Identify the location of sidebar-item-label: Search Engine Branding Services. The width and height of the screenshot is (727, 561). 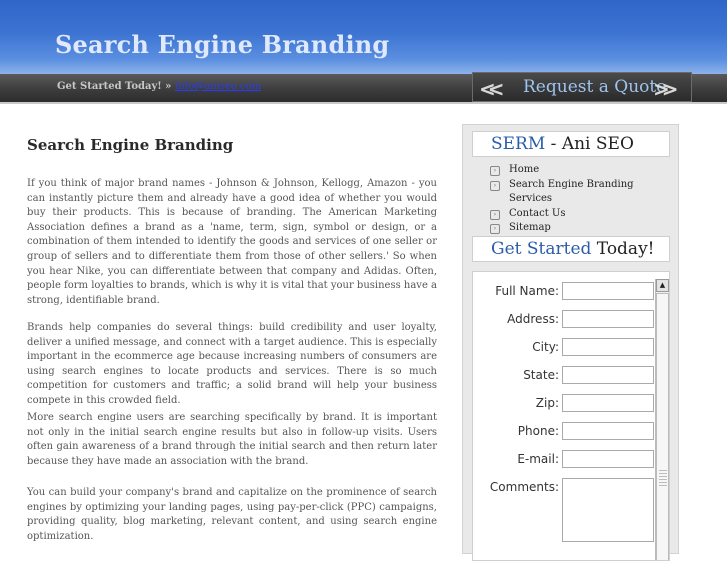
(571, 191).